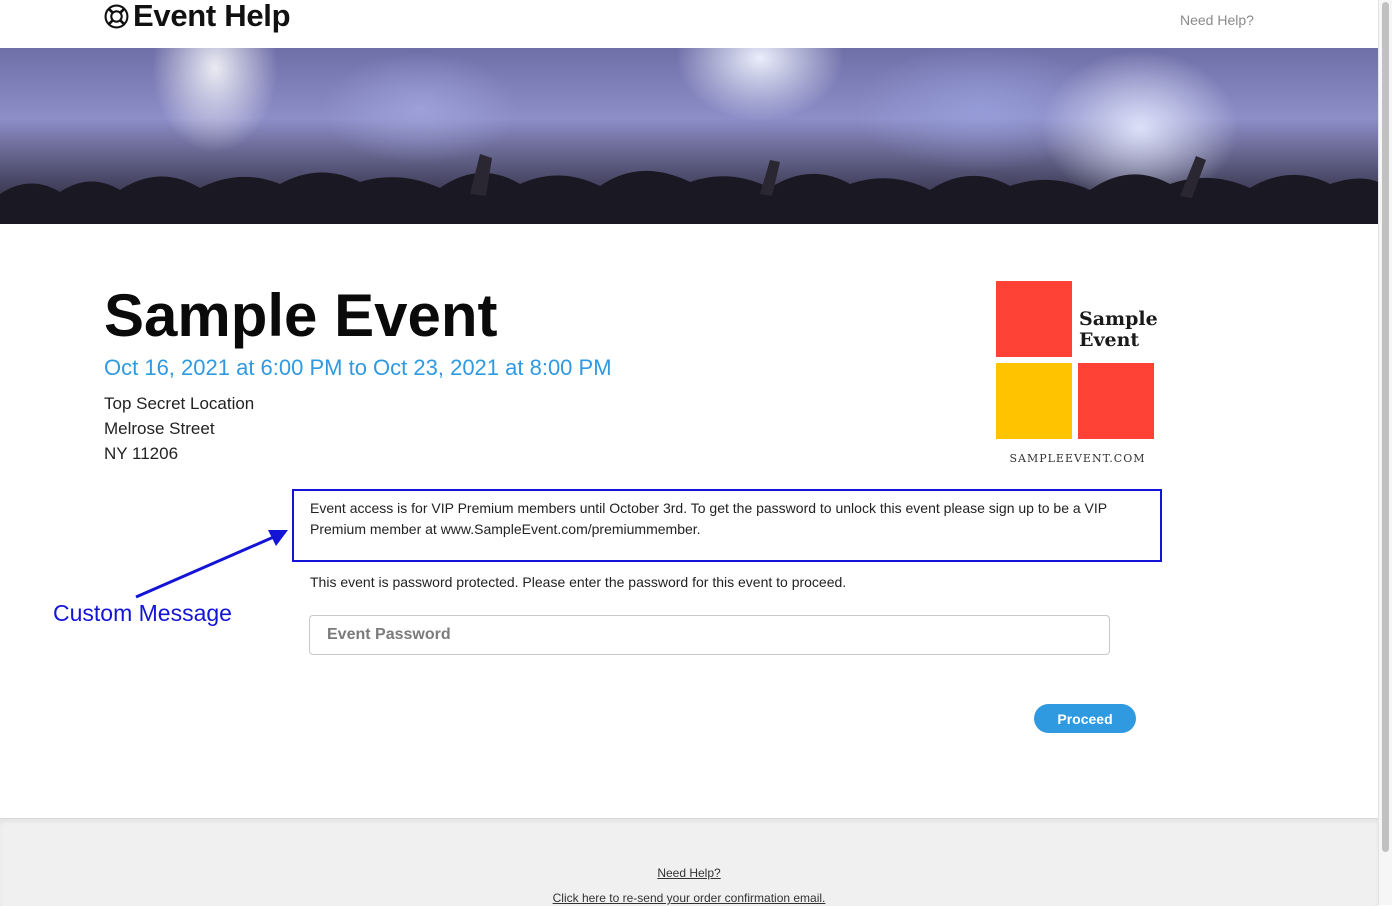  I want to click on event-password-input, so click(709, 635).